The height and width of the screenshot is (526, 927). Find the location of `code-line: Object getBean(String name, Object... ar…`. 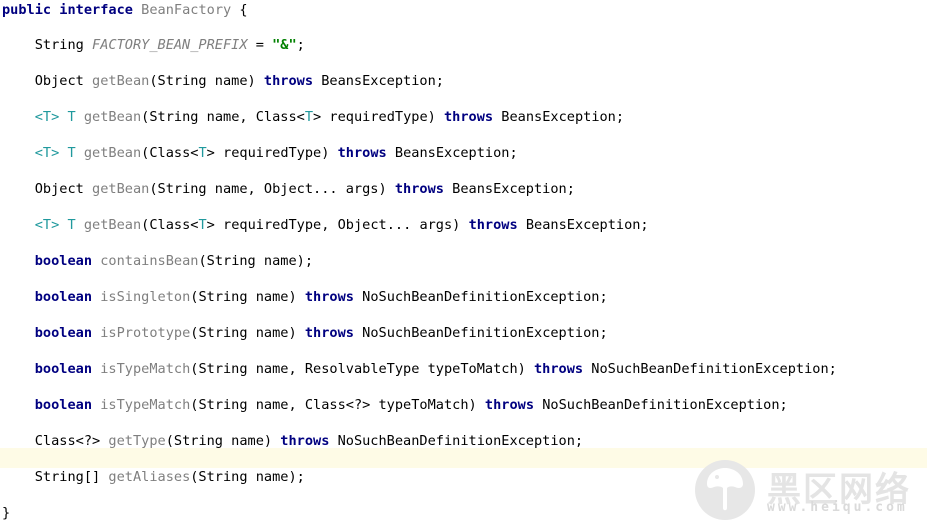

code-line: Object getBean(String name, Object... ar… is located at coordinates (463, 189).